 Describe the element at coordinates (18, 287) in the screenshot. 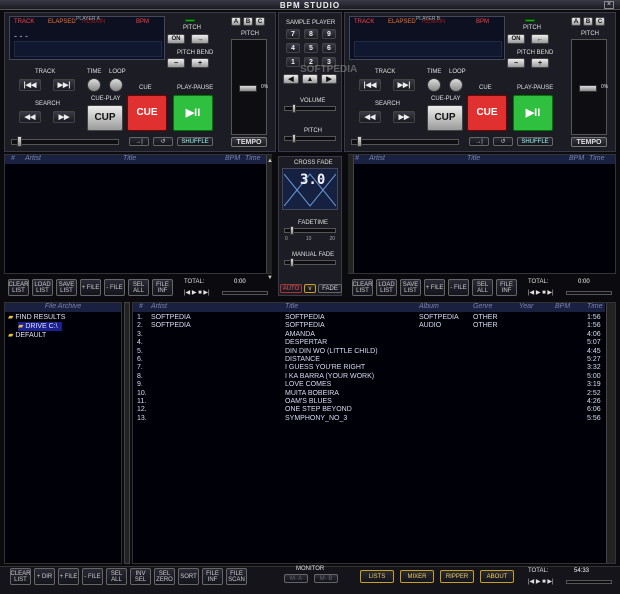

I see `playlist-btn-clear-list: CLEAR LIST` at that location.